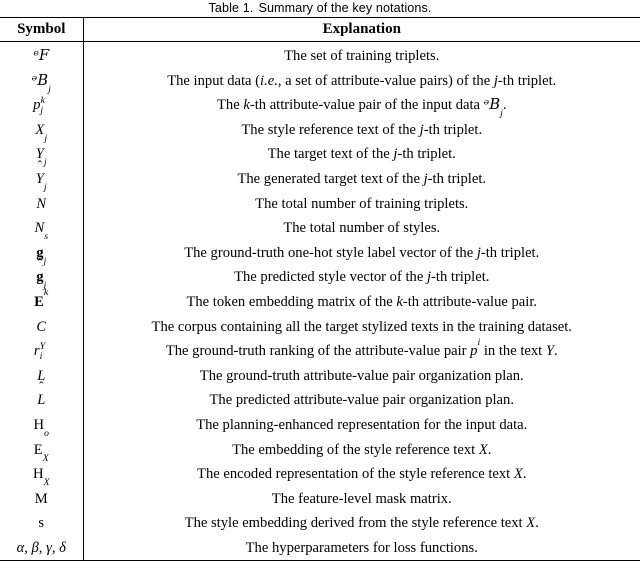 The image size is (640, 561). I want to click on sub-sup-stack: Yi, so click(44, 351).